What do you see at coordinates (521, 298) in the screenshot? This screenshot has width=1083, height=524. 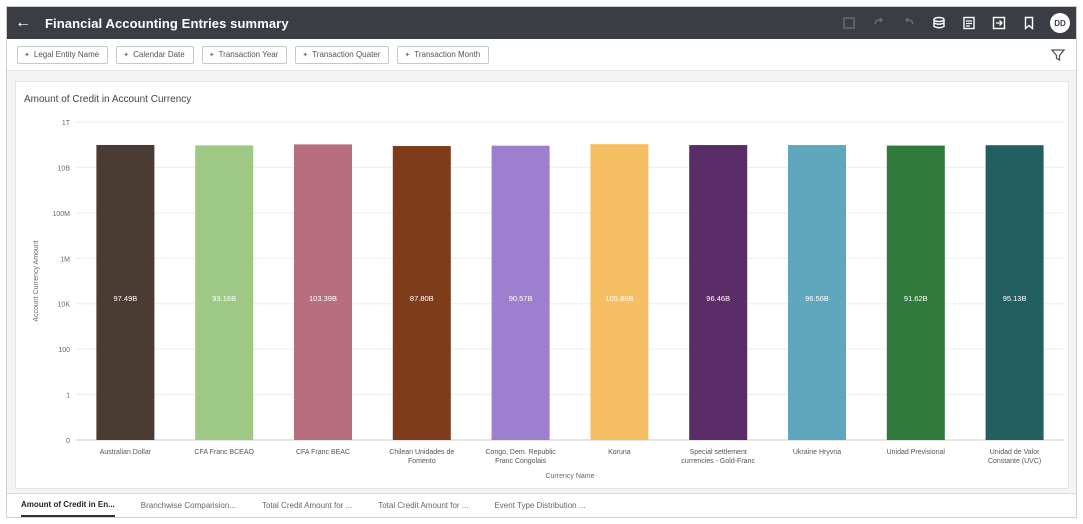 I see `bar-data-label: 90.57B` at bounding box center [521, 298].